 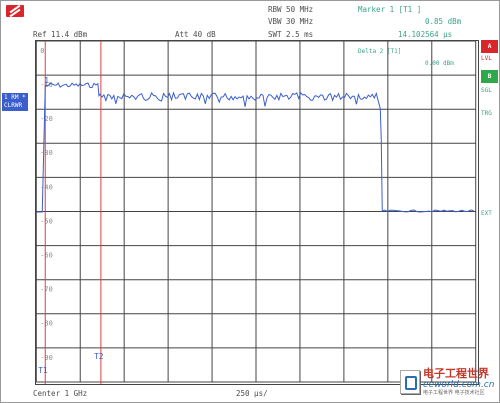 What do you see at coordinates (13, 105) in the screenshot?
I see `trace-mode-line2: CLRWR` at bounding box center [13, 105].